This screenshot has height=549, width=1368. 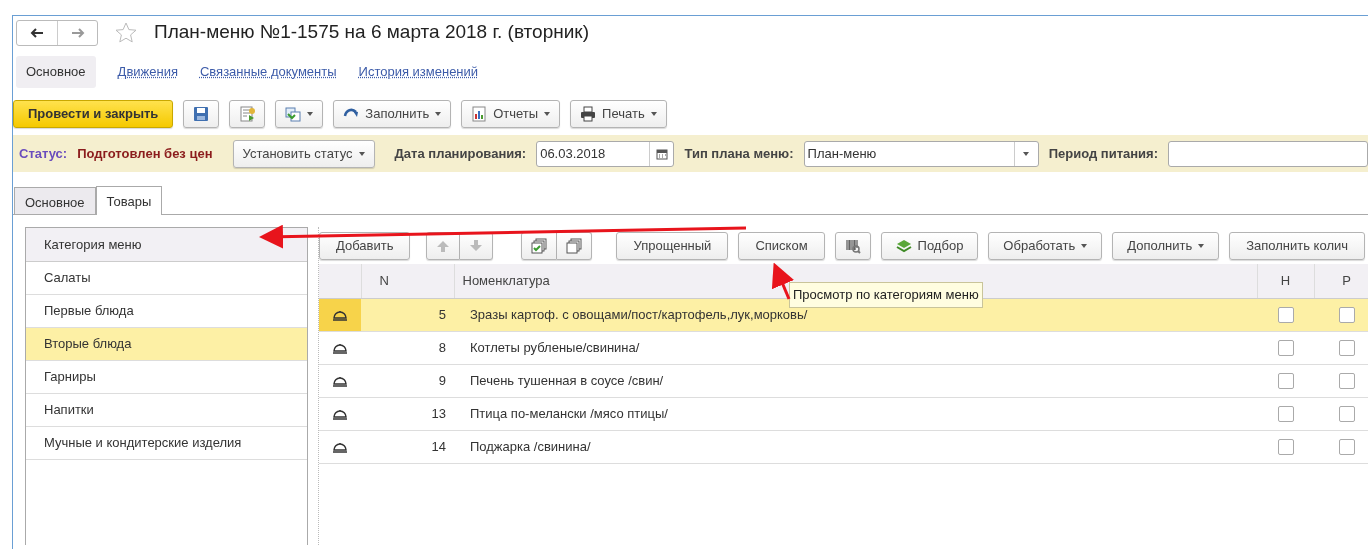 I want to click on document-icon, so click(x=247, y=114).